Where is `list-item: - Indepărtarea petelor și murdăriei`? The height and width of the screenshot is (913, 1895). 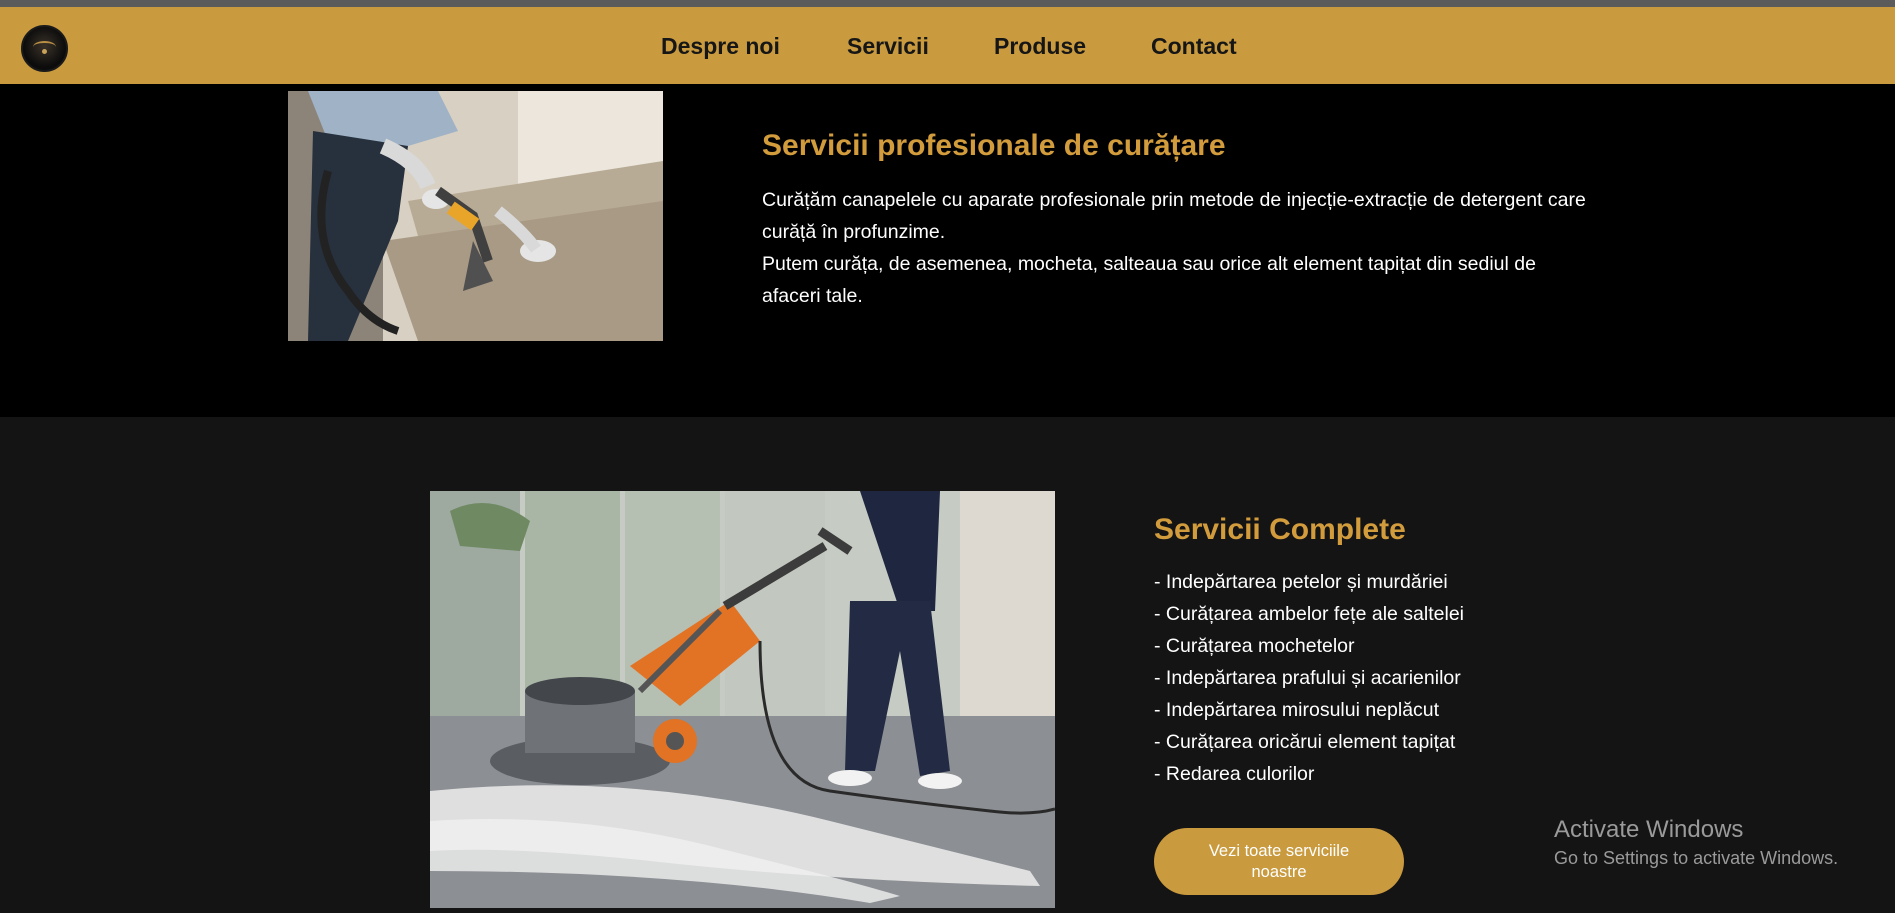 list-item: - Indepărtarea petelor și murdăriei is located at coordinates (1301, 582).